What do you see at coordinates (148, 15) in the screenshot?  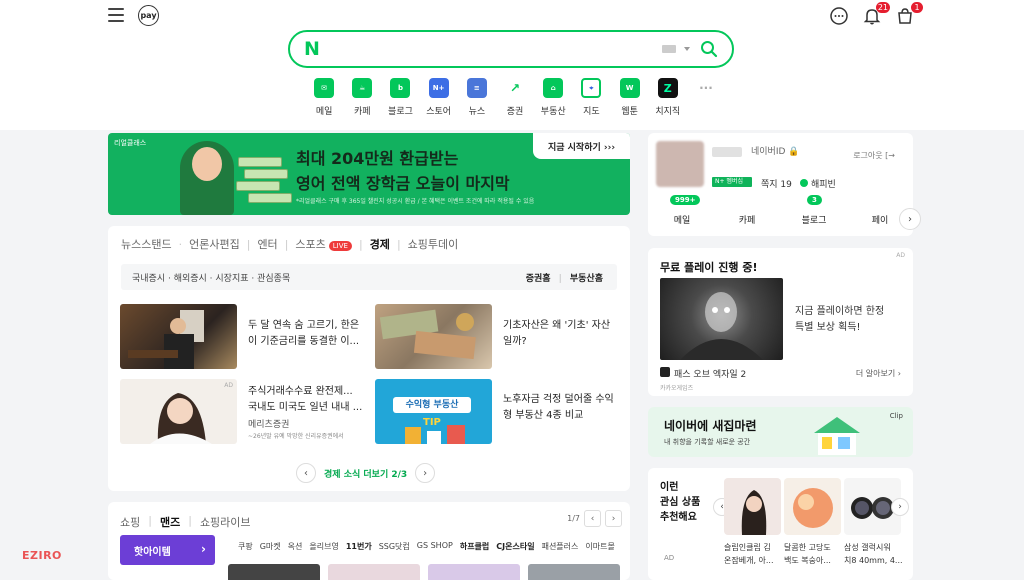 I see `pay-icon: pay` at bounding box center [148, 15].